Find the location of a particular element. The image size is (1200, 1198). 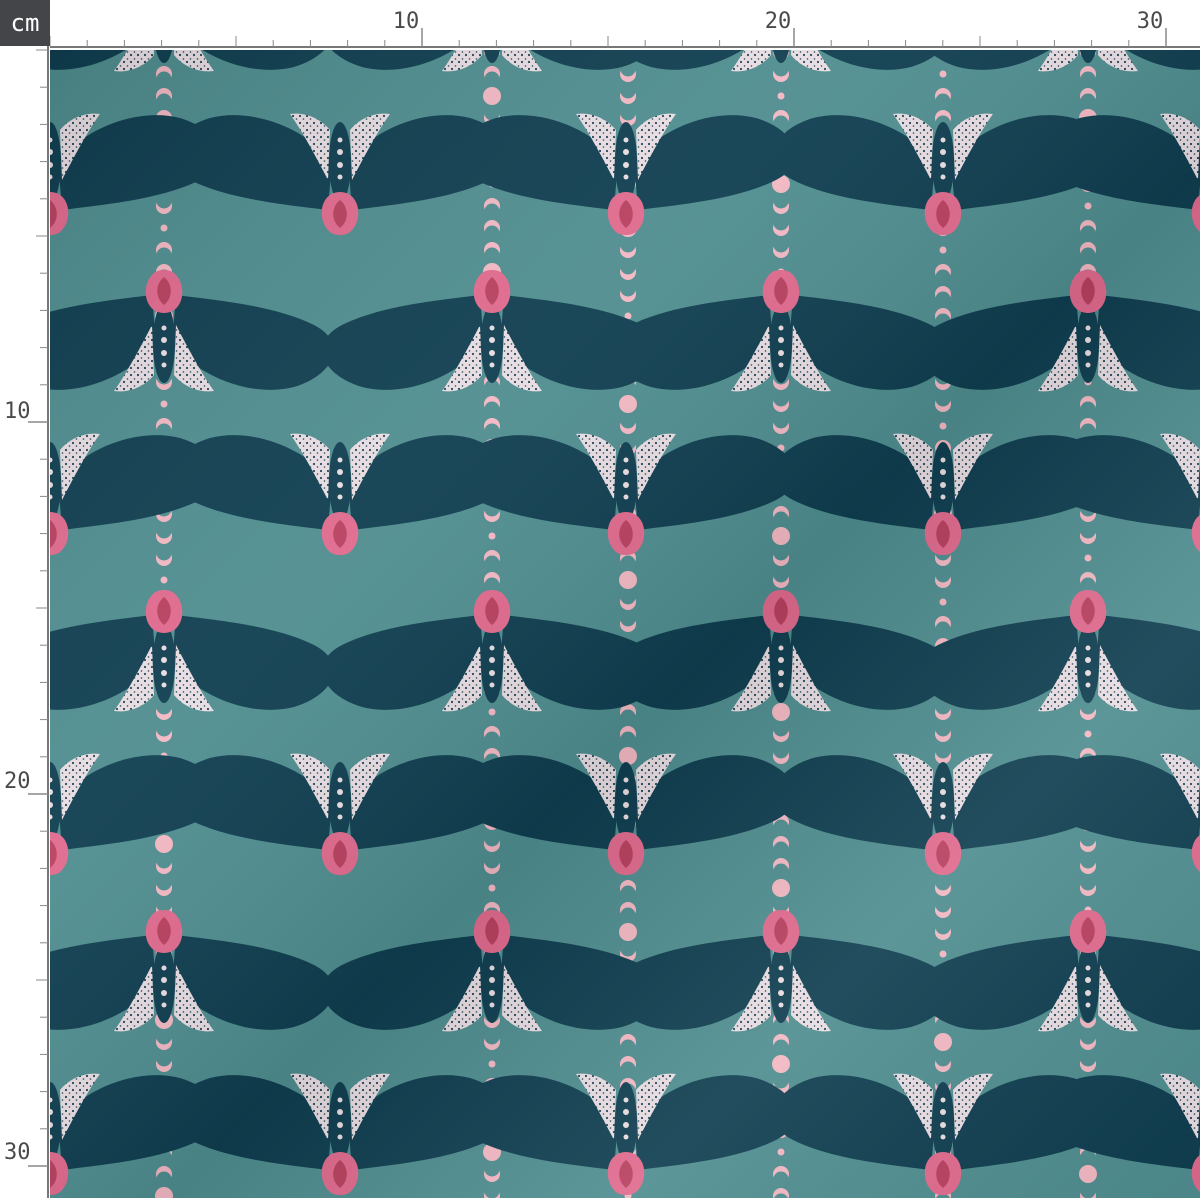

left-ruler-scale: 10 20 30 is located at coordinates (26, 622).